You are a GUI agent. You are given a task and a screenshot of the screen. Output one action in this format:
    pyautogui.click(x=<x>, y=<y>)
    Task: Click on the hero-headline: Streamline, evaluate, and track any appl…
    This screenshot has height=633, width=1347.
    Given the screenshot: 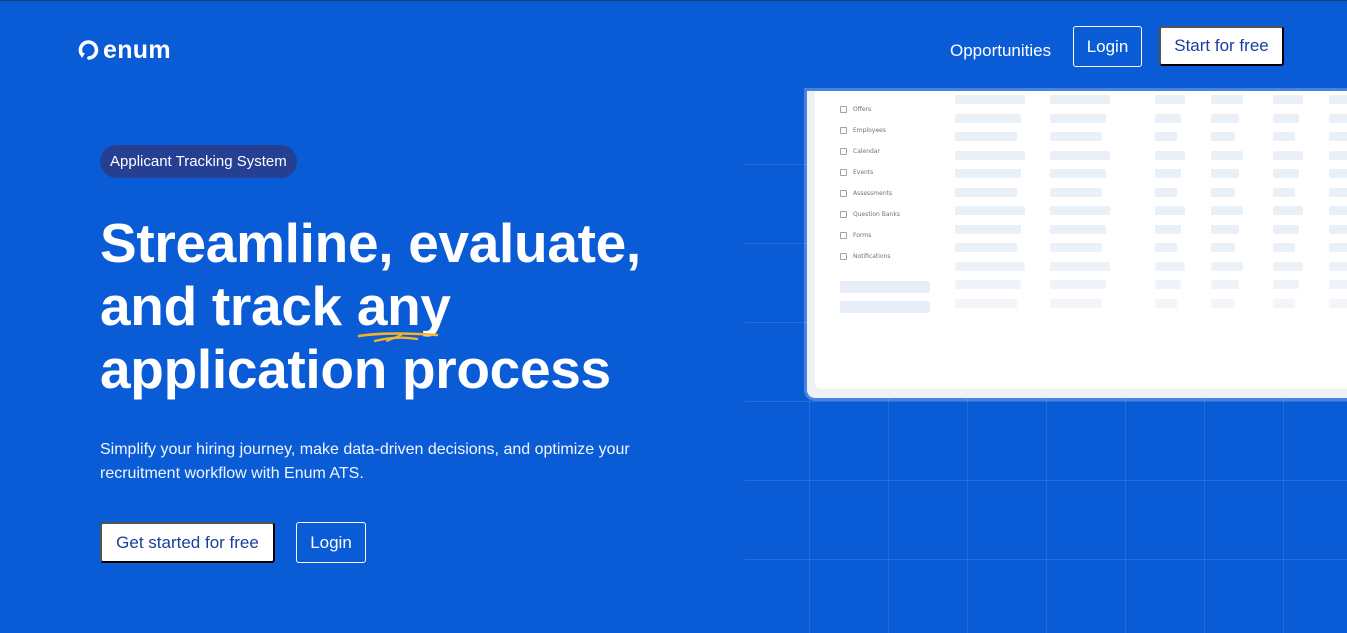 What is the action you would take?
    pyautogui.click(x=410, y=306)
    